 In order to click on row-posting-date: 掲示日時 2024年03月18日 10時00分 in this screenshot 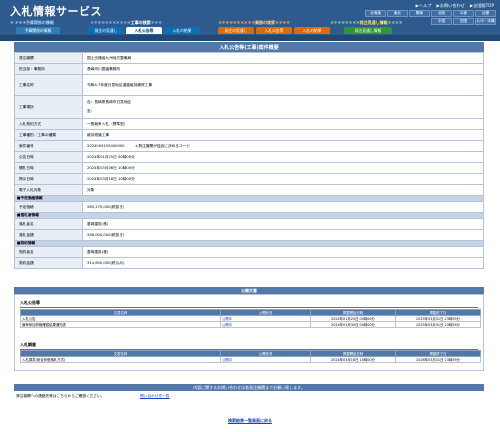, I will do `click(249, 179)`.